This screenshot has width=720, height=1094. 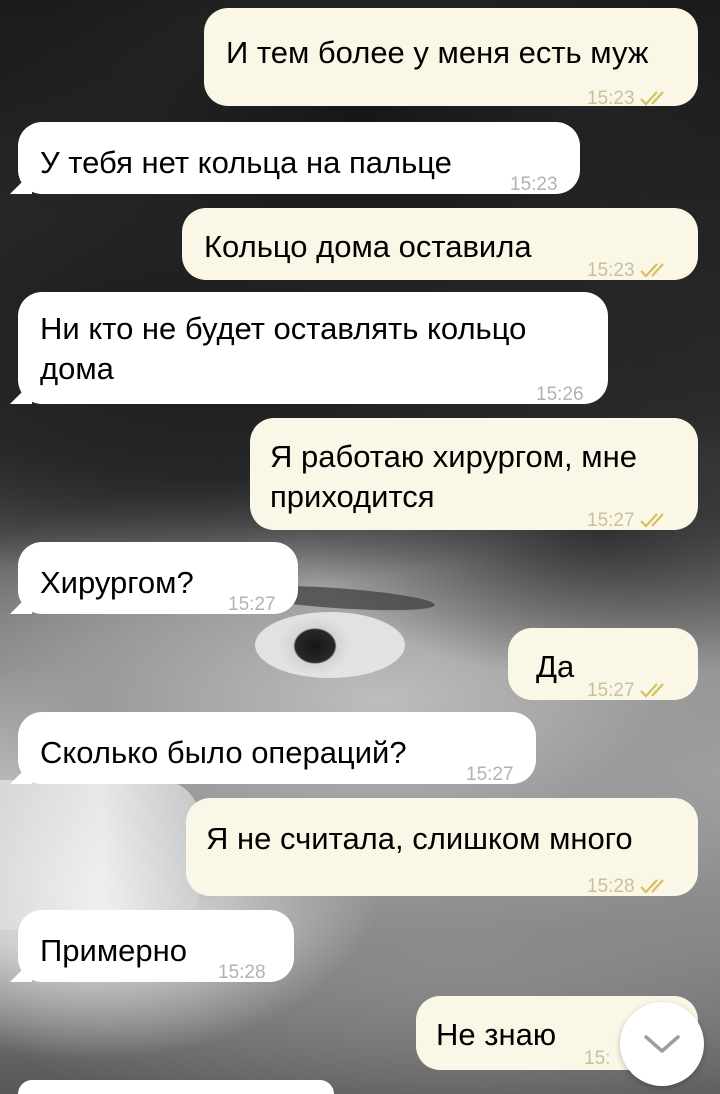 I want to click on message-text: И тем более у меня есть муж, so click(x=437, y=52).